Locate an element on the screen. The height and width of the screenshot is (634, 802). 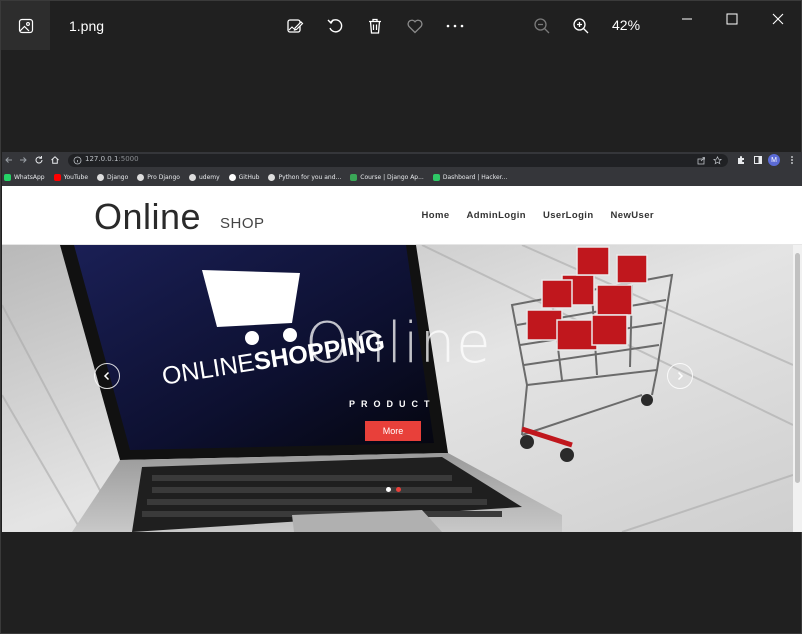
close-icon is located at coordinates (778, 19).